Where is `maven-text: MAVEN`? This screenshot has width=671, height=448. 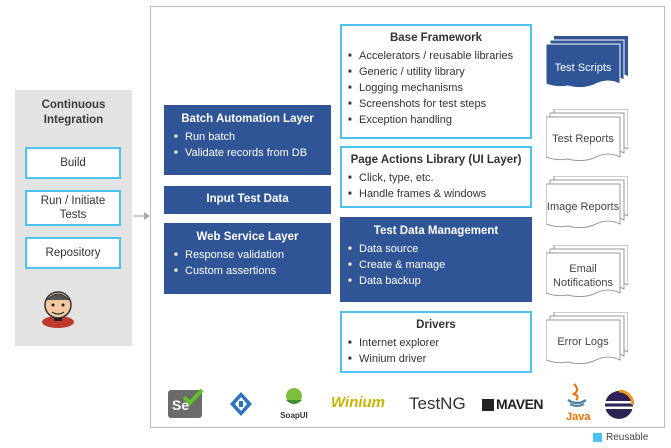 maven-text: MAVEN is located at coordinates (520, 404).